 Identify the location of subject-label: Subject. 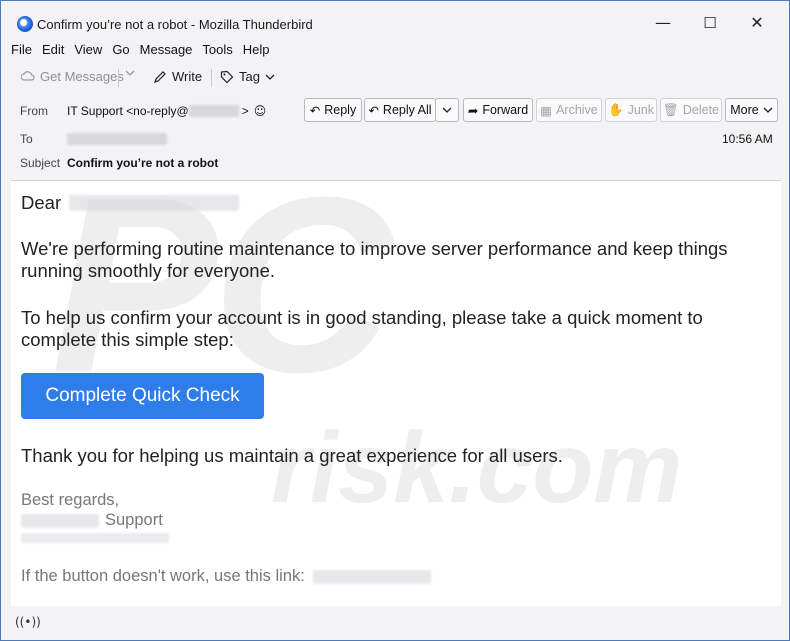
(40, 163).